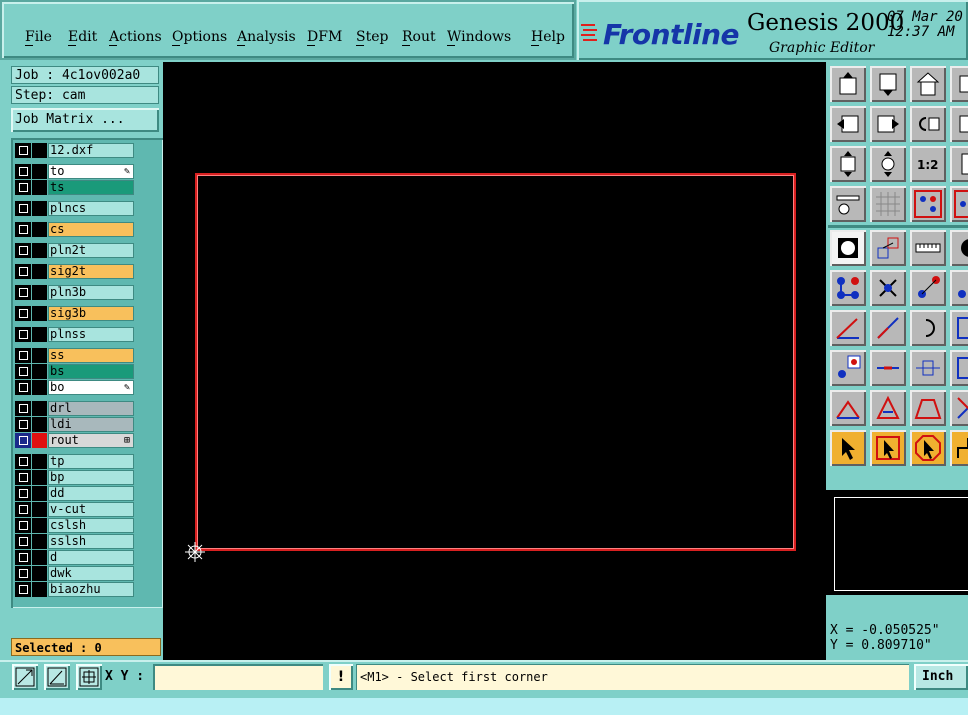 Image resolution: width=968 pixels, height=715 pixels. Describe the element at coordinates (266, 37) in the screenshot. I see `menu-analysis: Analysis` at that location.